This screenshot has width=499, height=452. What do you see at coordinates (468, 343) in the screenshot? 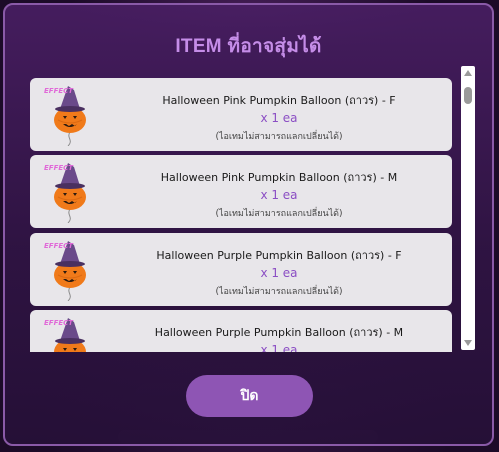
I see `scroll-down-icon` at bounding box center [468, 343].